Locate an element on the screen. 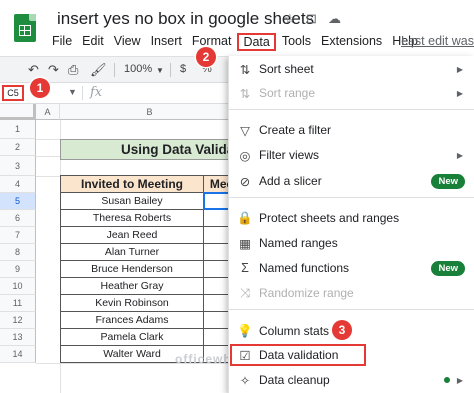 The image size is (474, 393). menu-item-protect-sheets: 🔒 Protect sheets and ranges is located at coordinates (351, 218).